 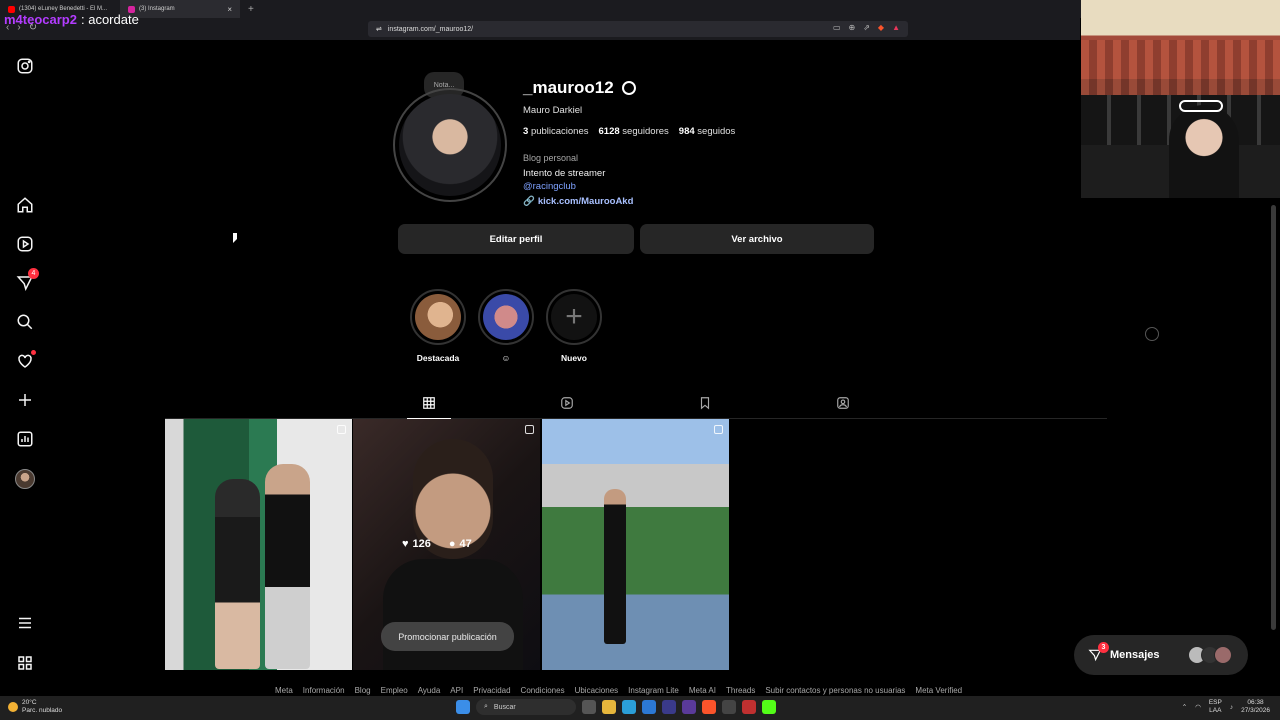 What do you see at coordinates (896, 27) in the screenshot?
I see `rewards-icon: ▲` at bounding box center [896, 27].